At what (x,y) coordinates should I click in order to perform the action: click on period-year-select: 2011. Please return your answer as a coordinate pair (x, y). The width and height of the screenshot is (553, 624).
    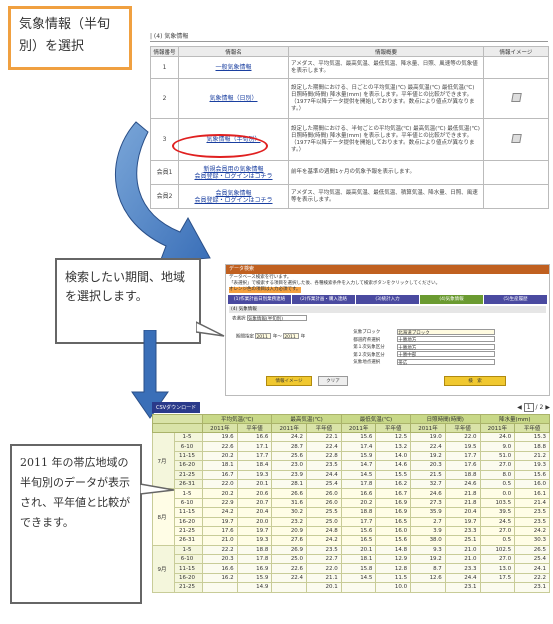
    Looking at the image, I should click on (263, 336).